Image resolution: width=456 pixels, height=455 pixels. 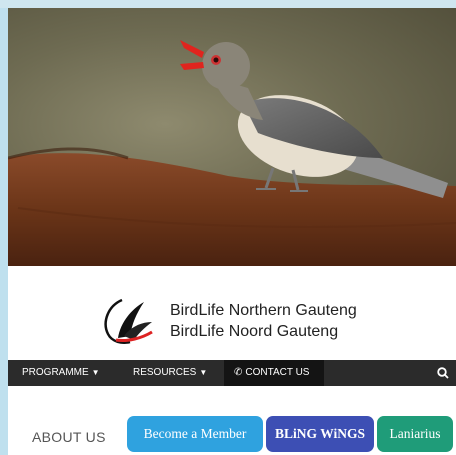 What do you see at coordinates (195, 434) in the screenshot?
I see `become-a-member-button: Become a Member` at bounding box center [195, 434].